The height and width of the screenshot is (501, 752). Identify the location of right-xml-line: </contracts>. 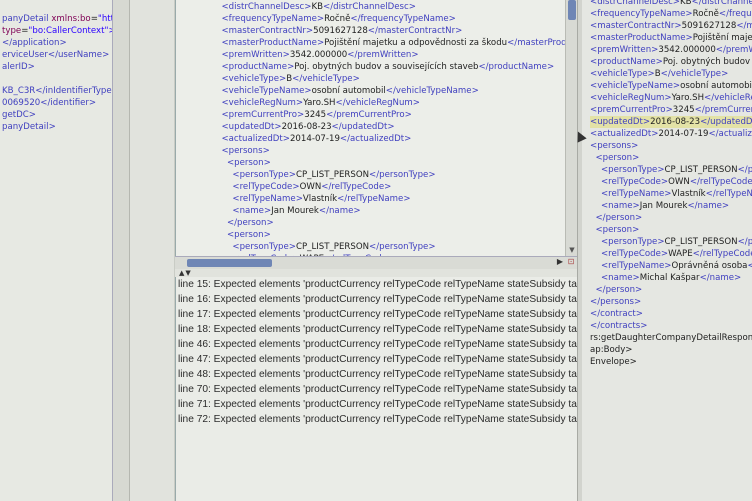
(619, 326).